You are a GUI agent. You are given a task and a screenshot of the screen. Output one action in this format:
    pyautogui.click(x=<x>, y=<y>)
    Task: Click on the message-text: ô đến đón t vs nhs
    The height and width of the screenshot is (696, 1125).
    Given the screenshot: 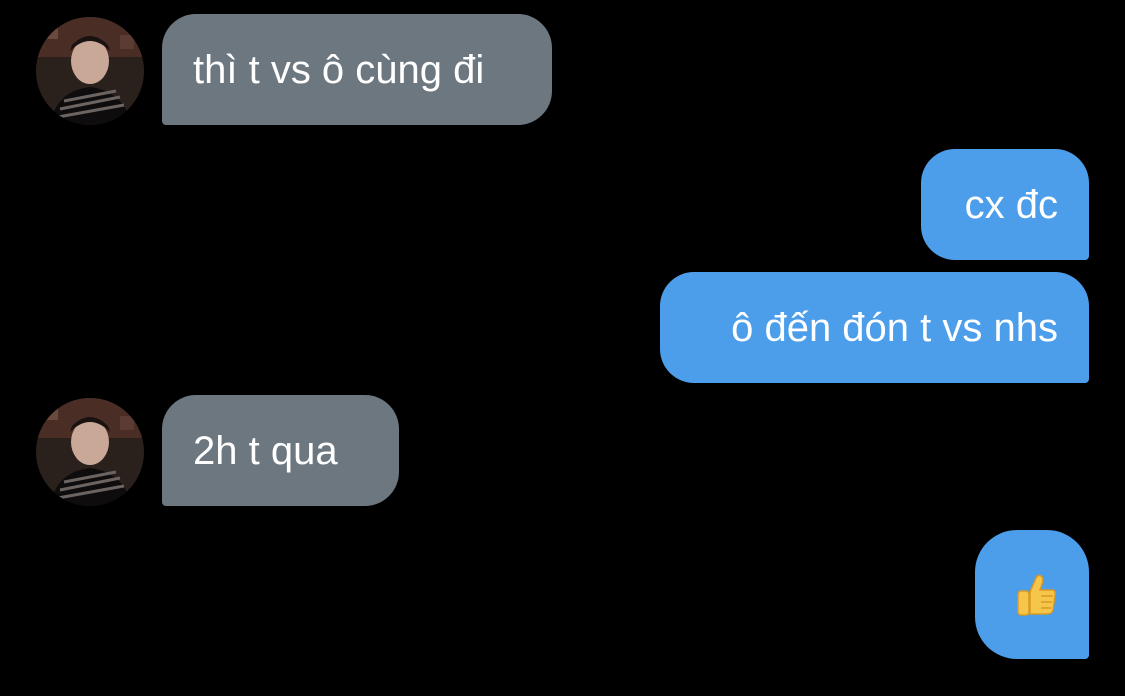 What is the action you would take?
    pyautogui.click(x=894, y=327)
    